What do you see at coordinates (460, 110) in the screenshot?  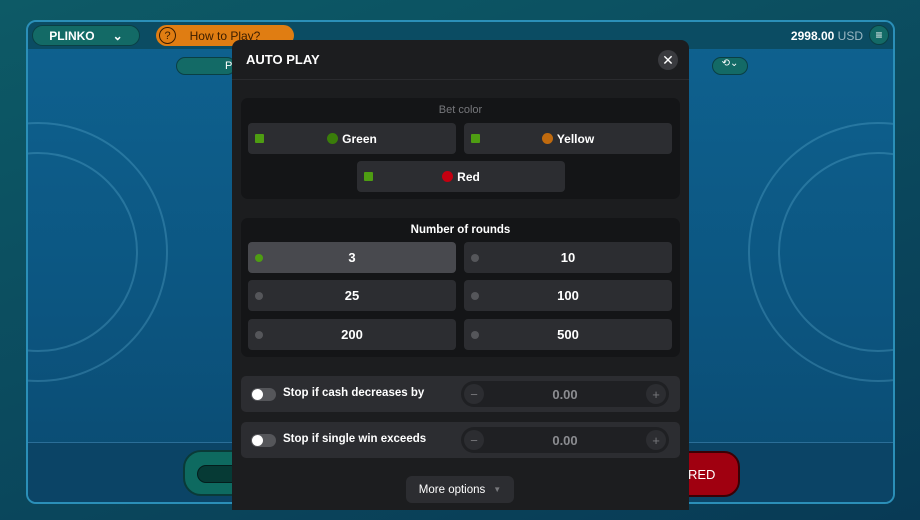 I see `bet-color-title: Bet color` at bounding box center [460, 110].